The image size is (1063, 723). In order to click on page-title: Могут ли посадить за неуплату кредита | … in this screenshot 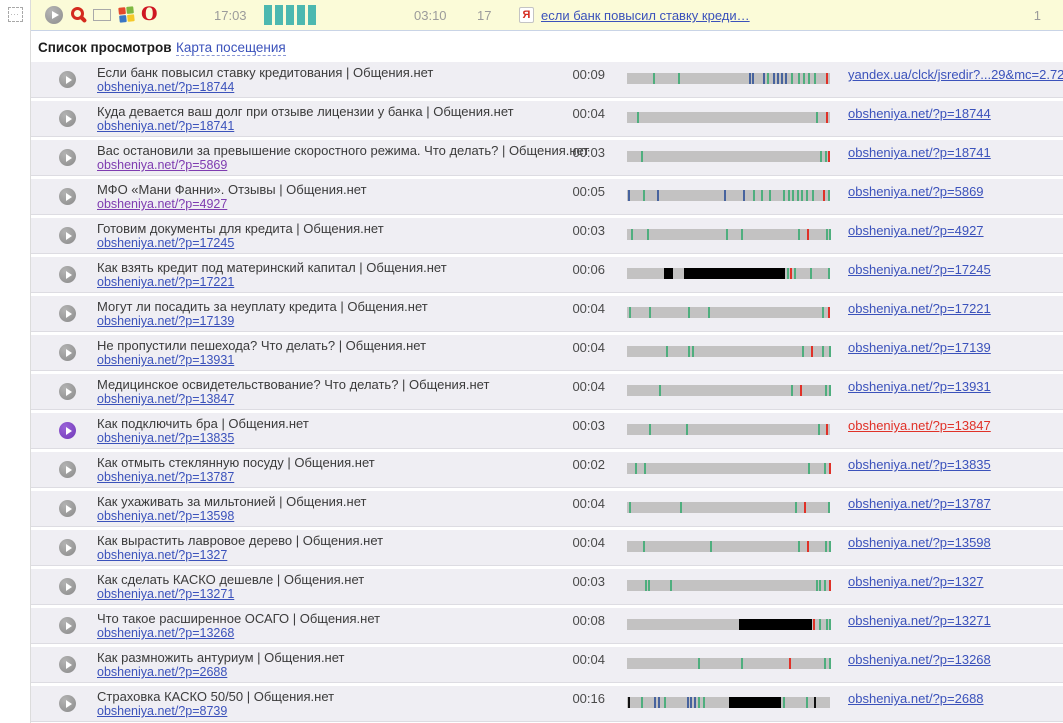, I will do `click(262, 306)`.